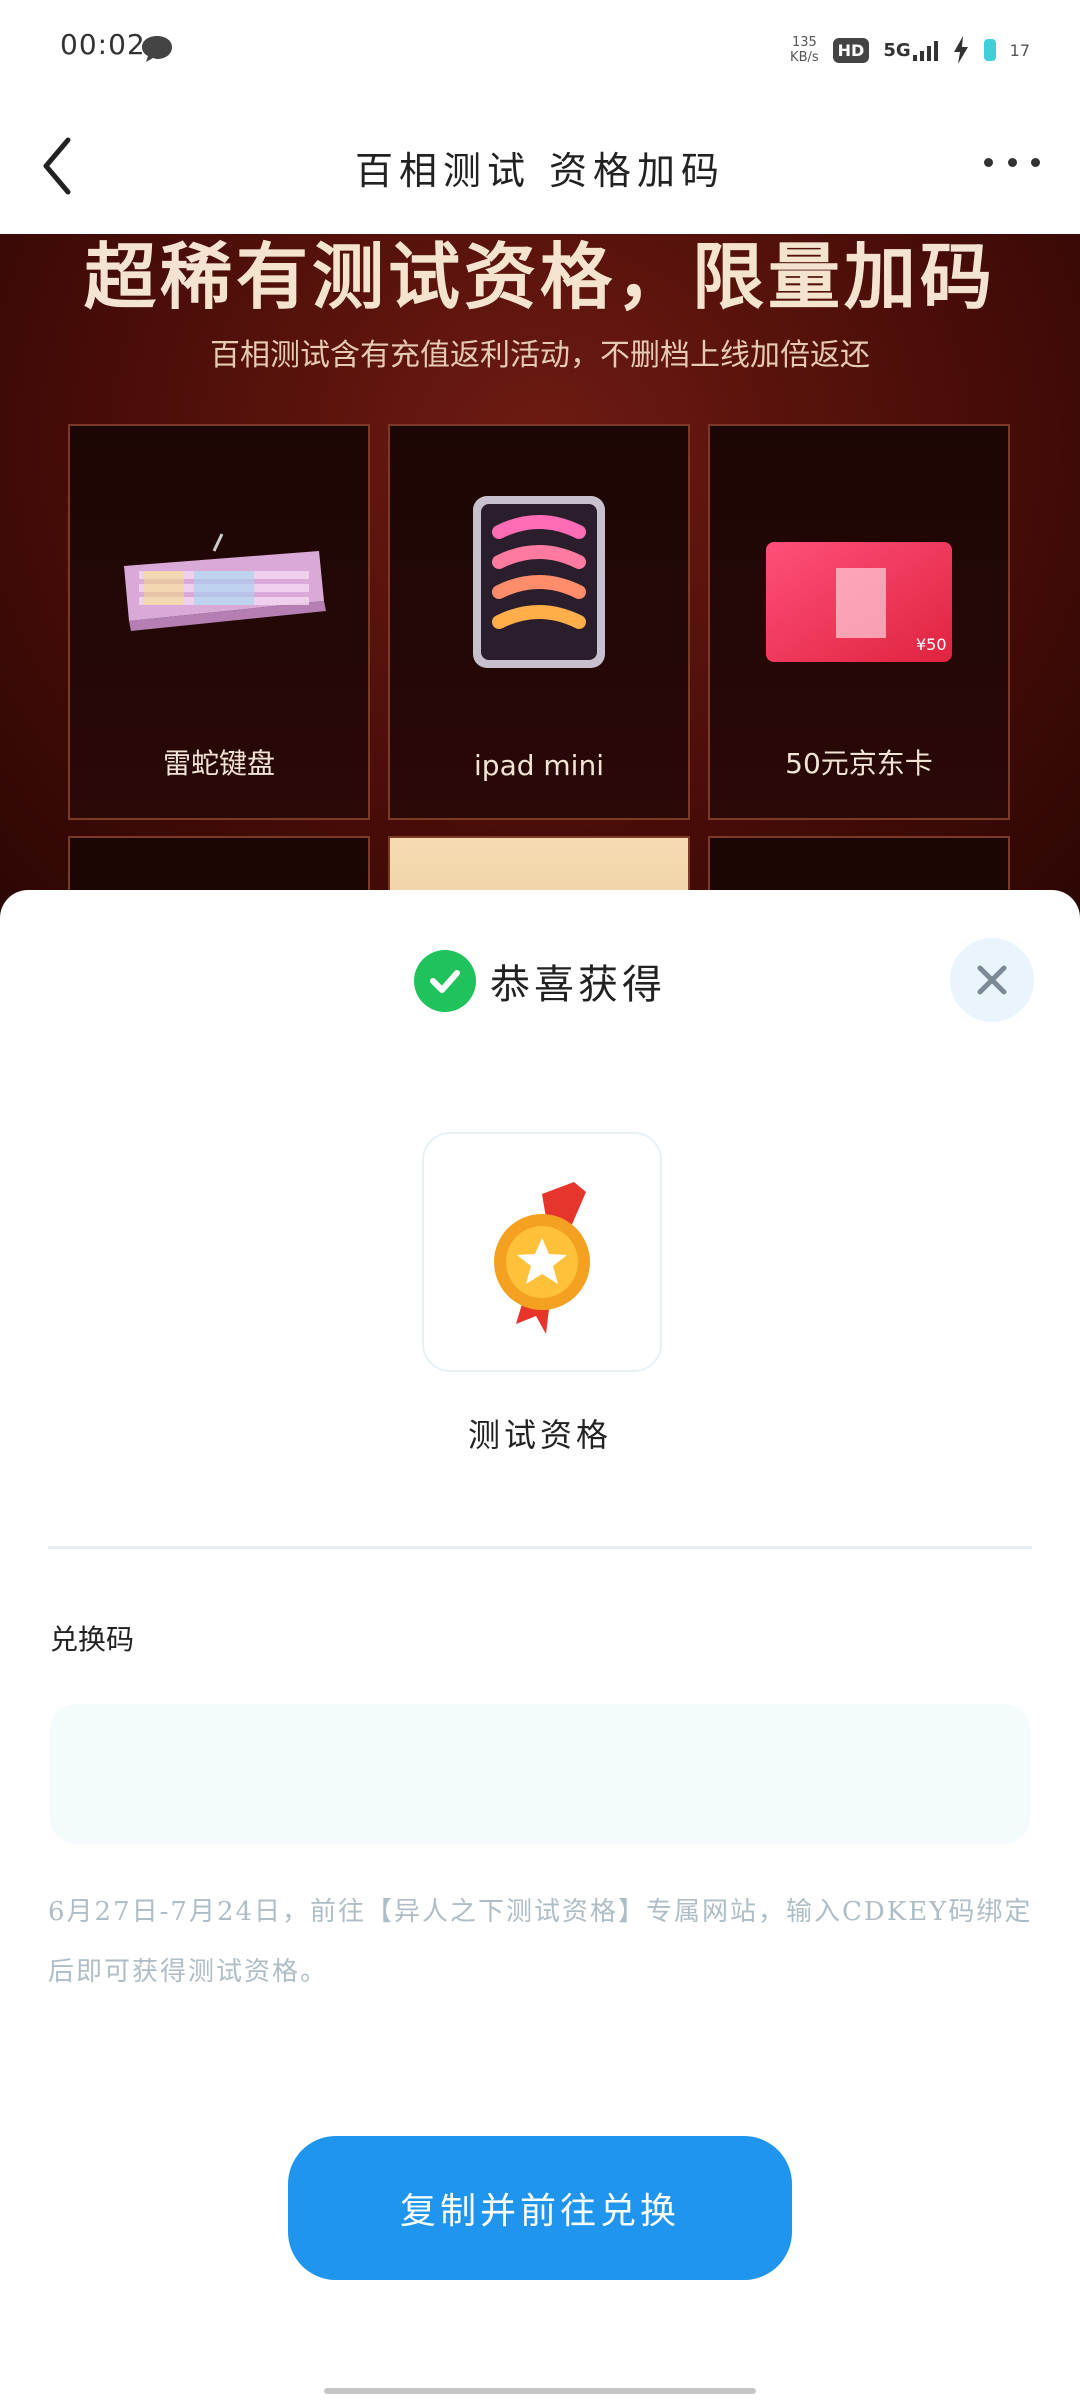 The image size is (1080, 2400). Describe the element at coordinates (931, 644) in the screenshot. I see `svg-text: ¥50` at that location.